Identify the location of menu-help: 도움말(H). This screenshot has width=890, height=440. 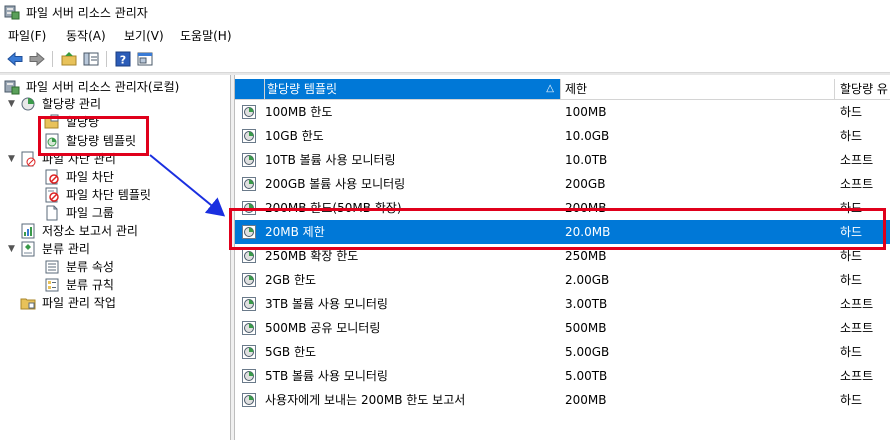
(206, 35).